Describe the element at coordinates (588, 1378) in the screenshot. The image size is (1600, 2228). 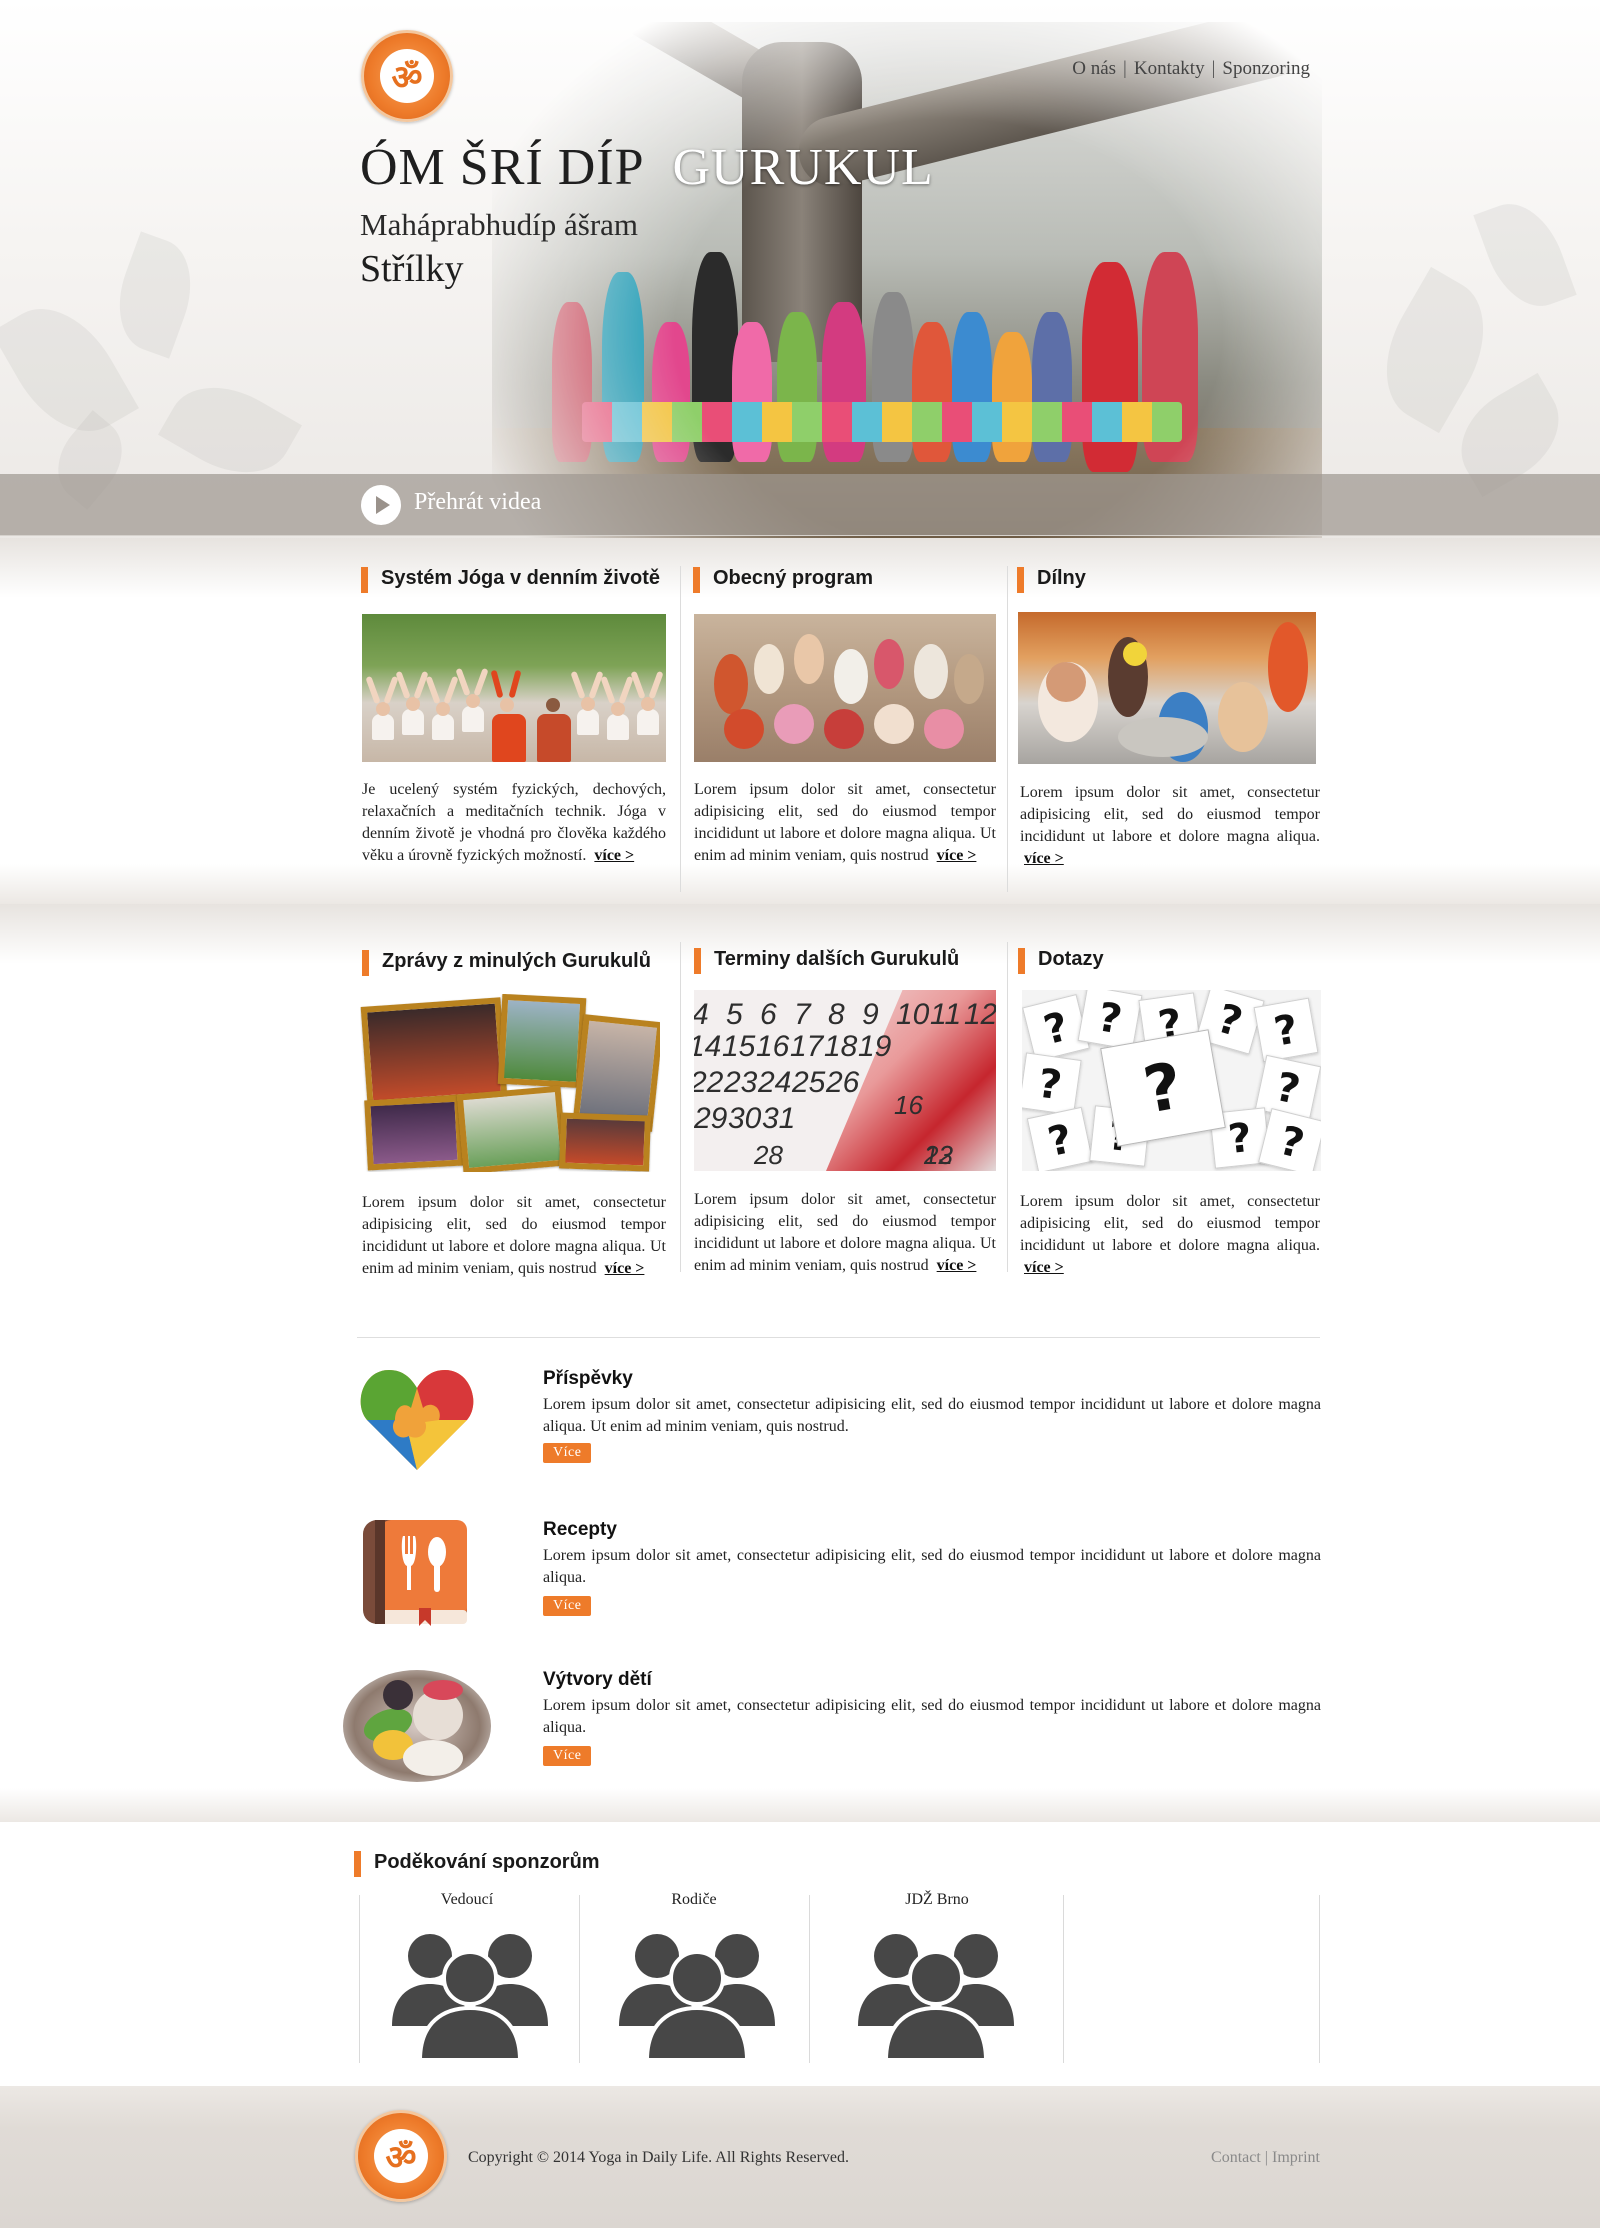
I see `feature-title: Příspěvky` at that location.